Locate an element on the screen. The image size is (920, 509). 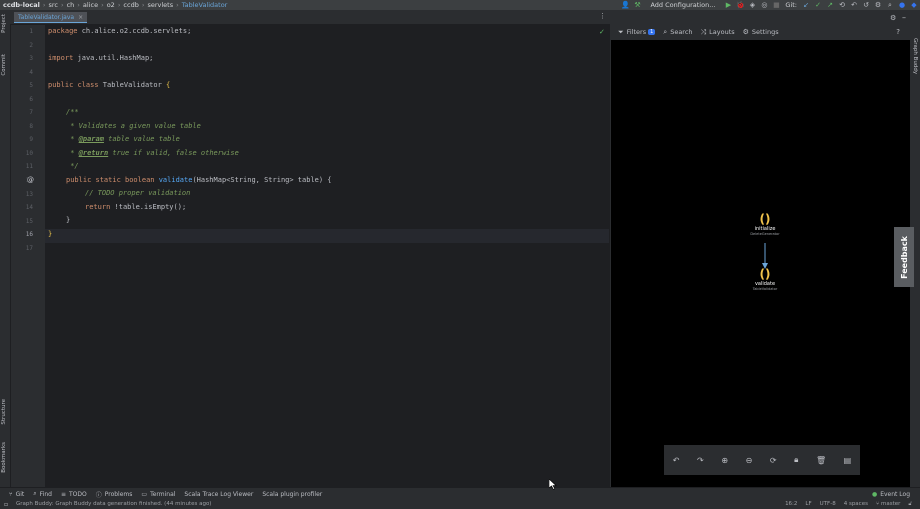
assistant-icon: ◆ is located at coordinates (914, 5).